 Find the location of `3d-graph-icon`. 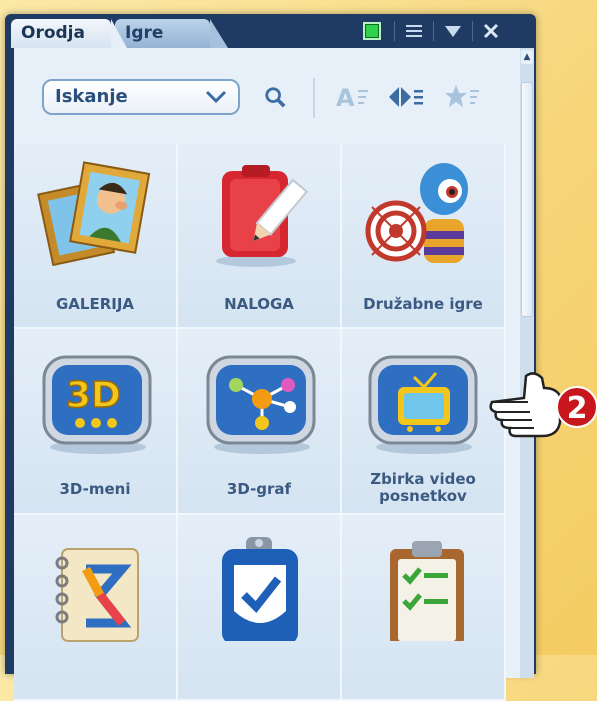

3d-graph-icon is located at coordinates (261, 404).